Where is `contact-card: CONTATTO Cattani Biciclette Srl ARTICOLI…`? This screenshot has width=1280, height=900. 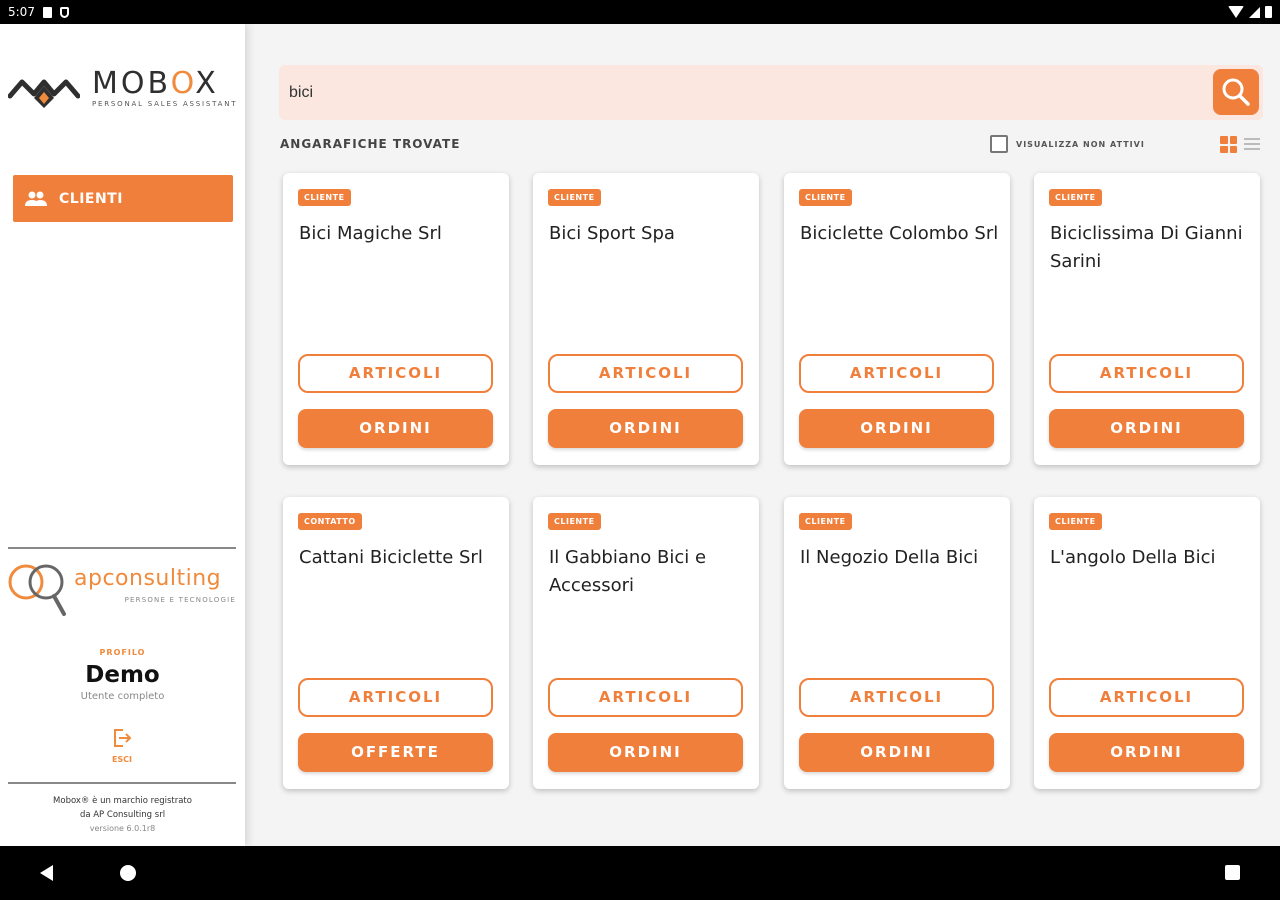 contact-card: CONTATTO Cattani Biciclette Srl ARTICOLI… is located at coordinates (396, 643).